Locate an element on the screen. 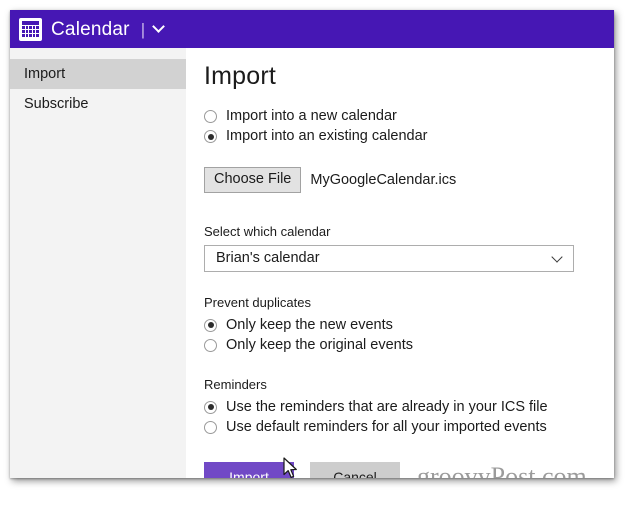  selected-file-name: MyGoogleCalendar.ics is located at coordinates (383, 179).